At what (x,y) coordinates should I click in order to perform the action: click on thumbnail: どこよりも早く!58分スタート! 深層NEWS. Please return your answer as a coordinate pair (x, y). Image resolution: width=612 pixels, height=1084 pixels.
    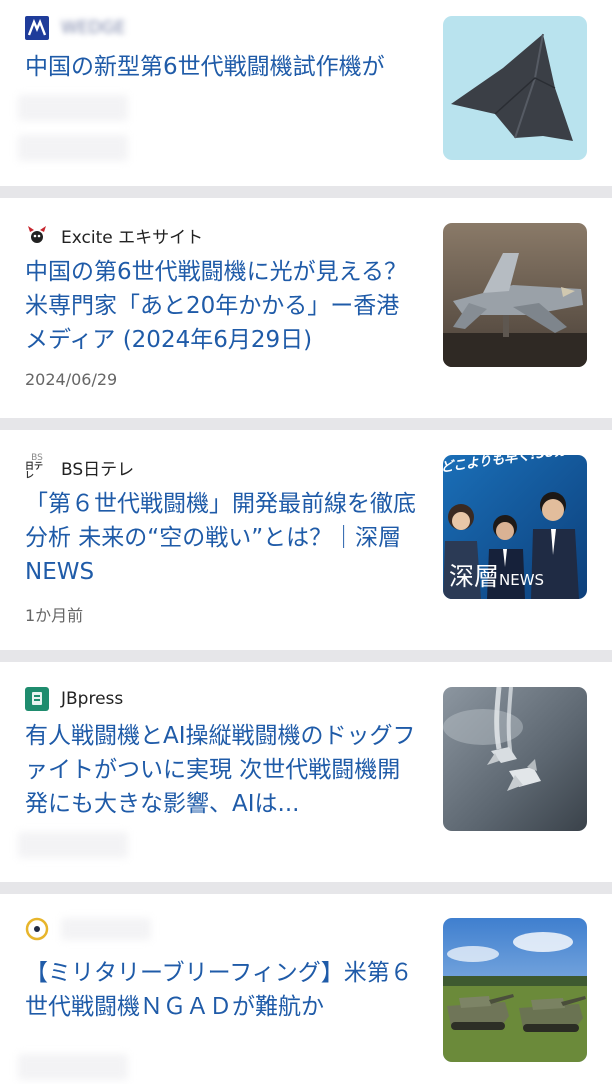
    Looking at the image, I should click on (515, 527).